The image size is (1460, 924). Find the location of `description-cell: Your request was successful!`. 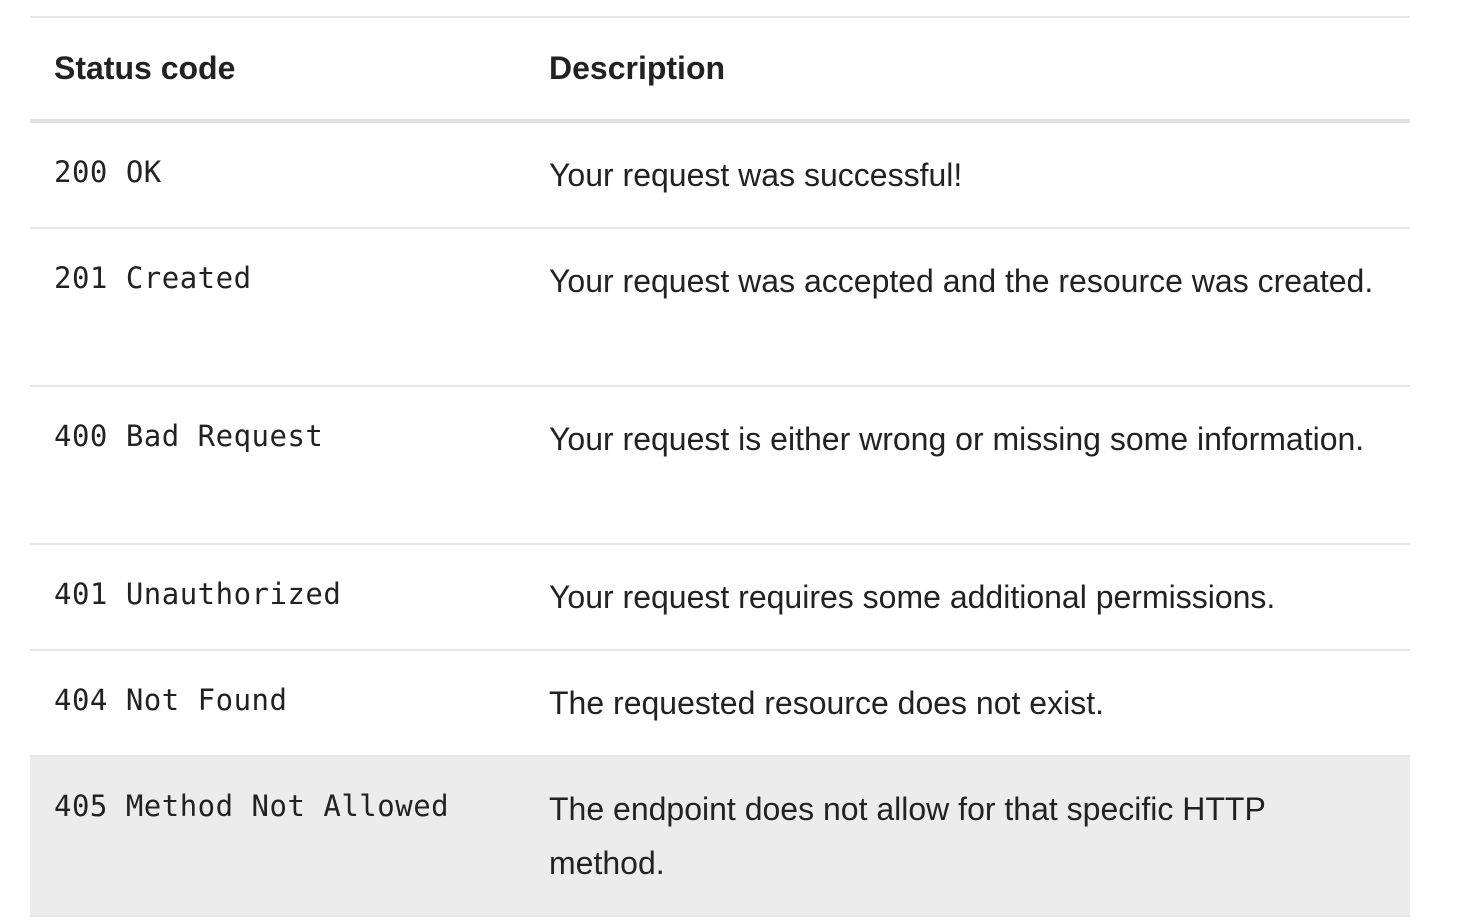

description-cell: Your request was successful! is located at coordinates (967, 175).